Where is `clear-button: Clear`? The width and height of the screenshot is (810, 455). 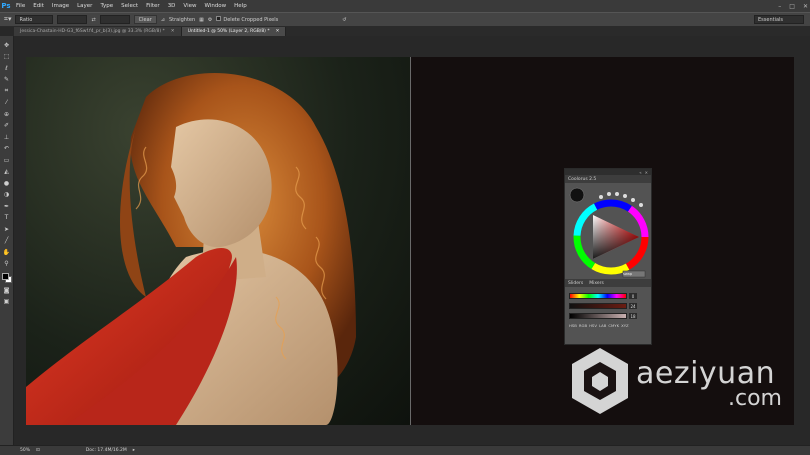
clear-button: Clear is located at coordinates (145, 19).